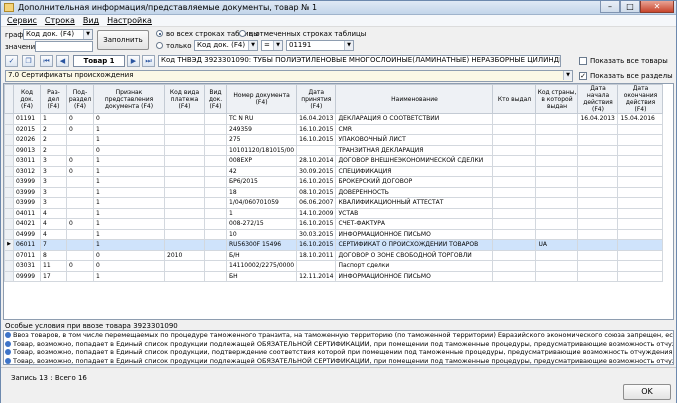  What do you see at coordinates (583, 61) in the screenshot?
I see `show-all-goods-checkbox` at bounding box center [583, 61].